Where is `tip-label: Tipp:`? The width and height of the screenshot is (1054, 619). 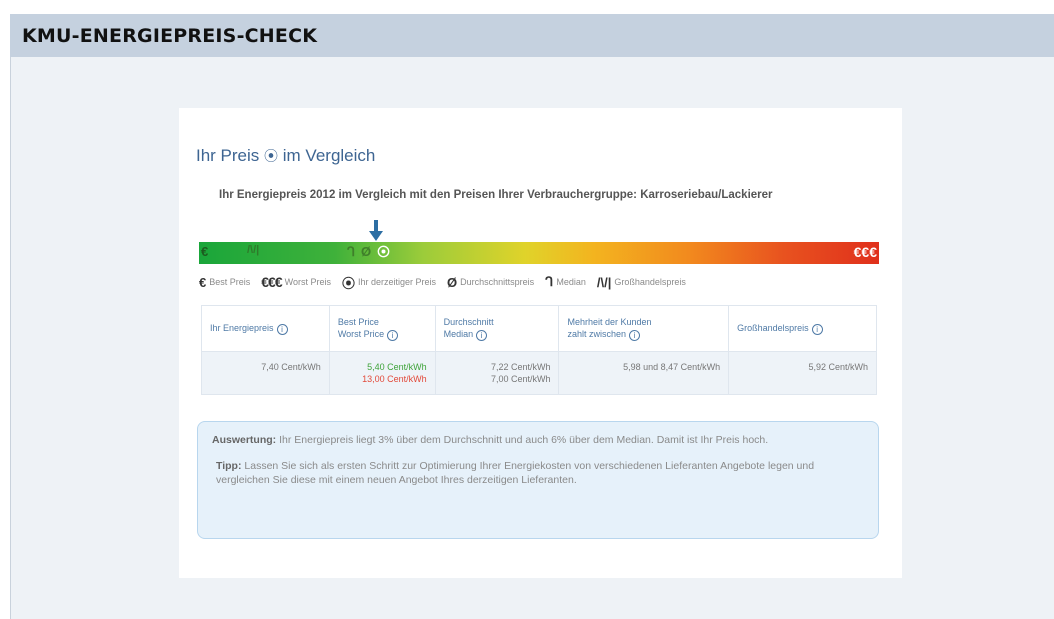 tip-label: Tipp: is located at coordinates (229, 466).